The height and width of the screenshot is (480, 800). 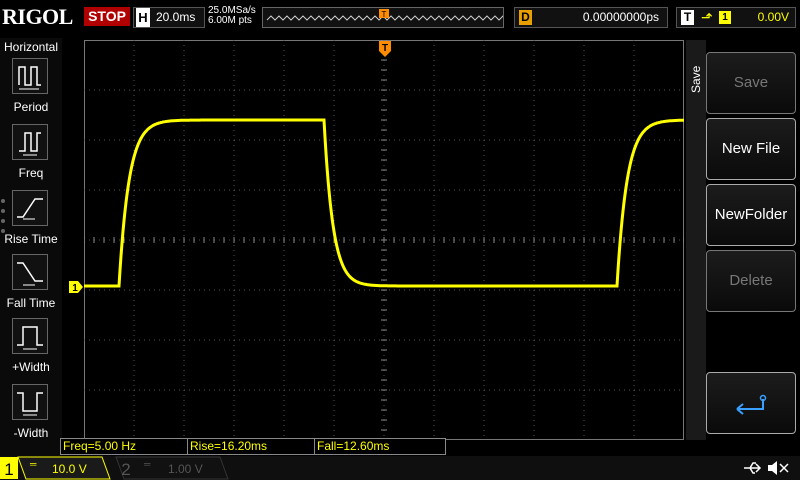 What do you see at coordinates (69, 469) in the screenshot?
I see `channel-1-scale: 10.0 V` at bounding box center [69, 469].